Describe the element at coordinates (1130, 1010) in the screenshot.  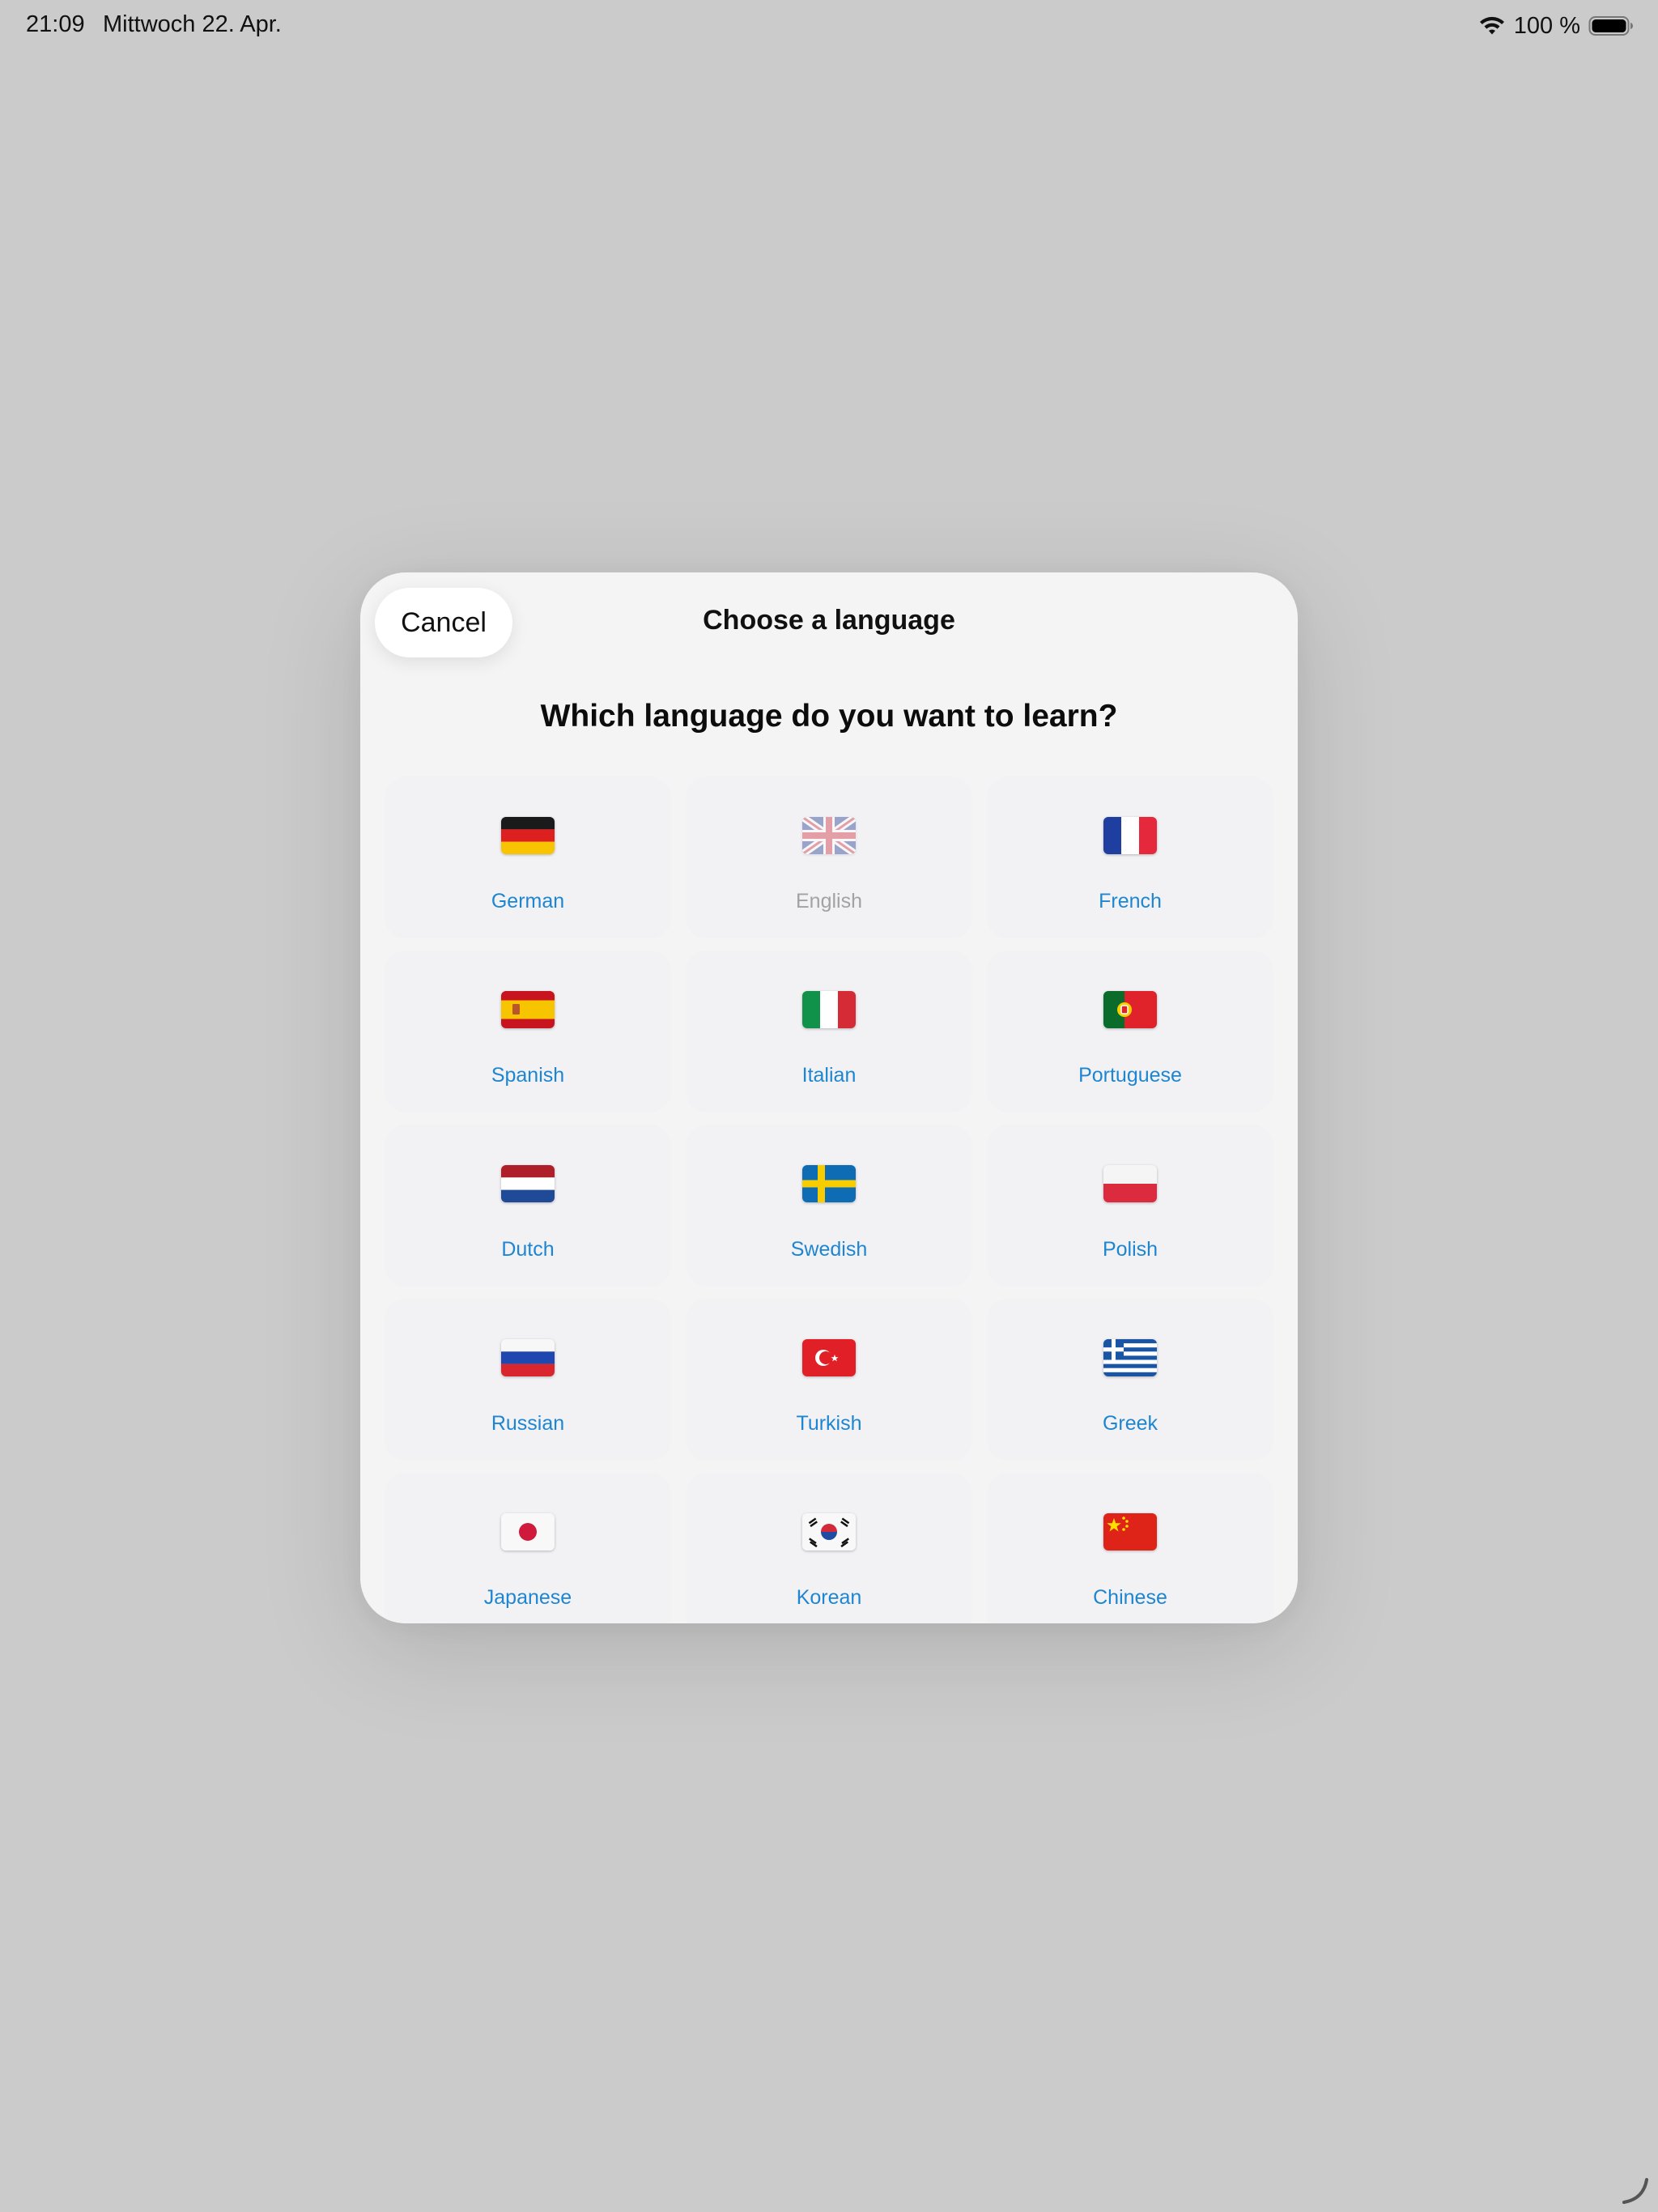
I see `flag-portugal-icon` at that location.